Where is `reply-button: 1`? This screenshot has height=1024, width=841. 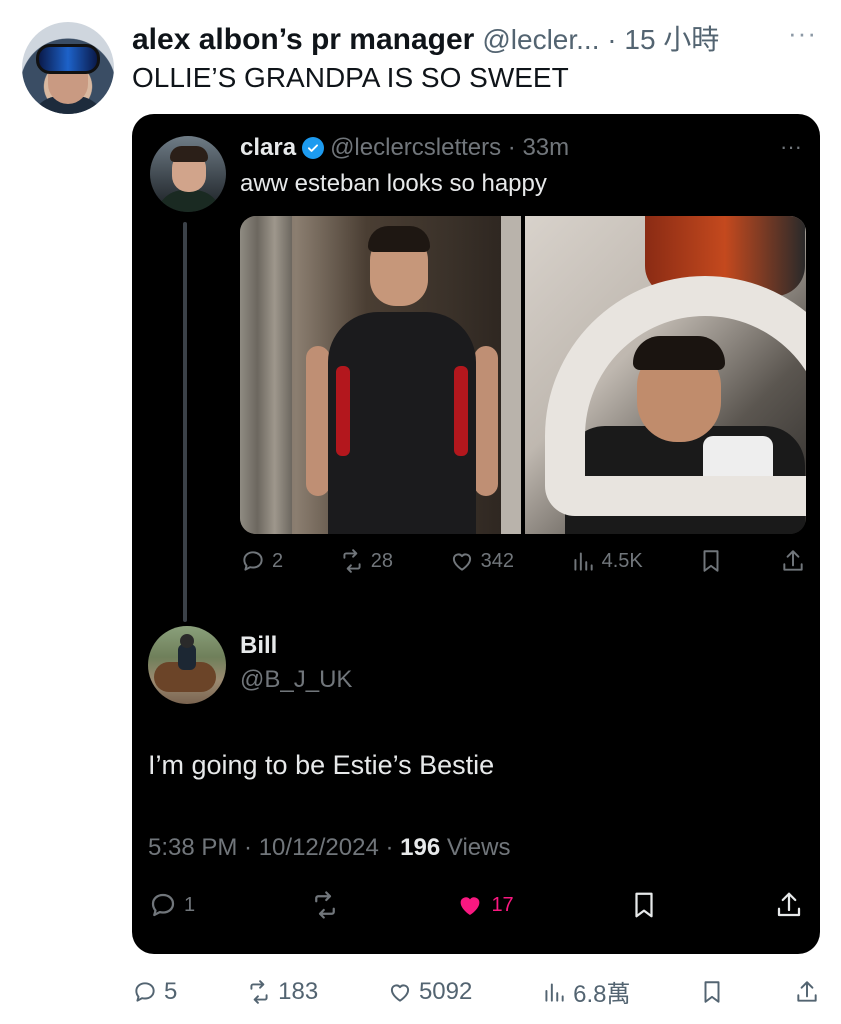 reply-button: 1 is located at coordinates (171, 905).